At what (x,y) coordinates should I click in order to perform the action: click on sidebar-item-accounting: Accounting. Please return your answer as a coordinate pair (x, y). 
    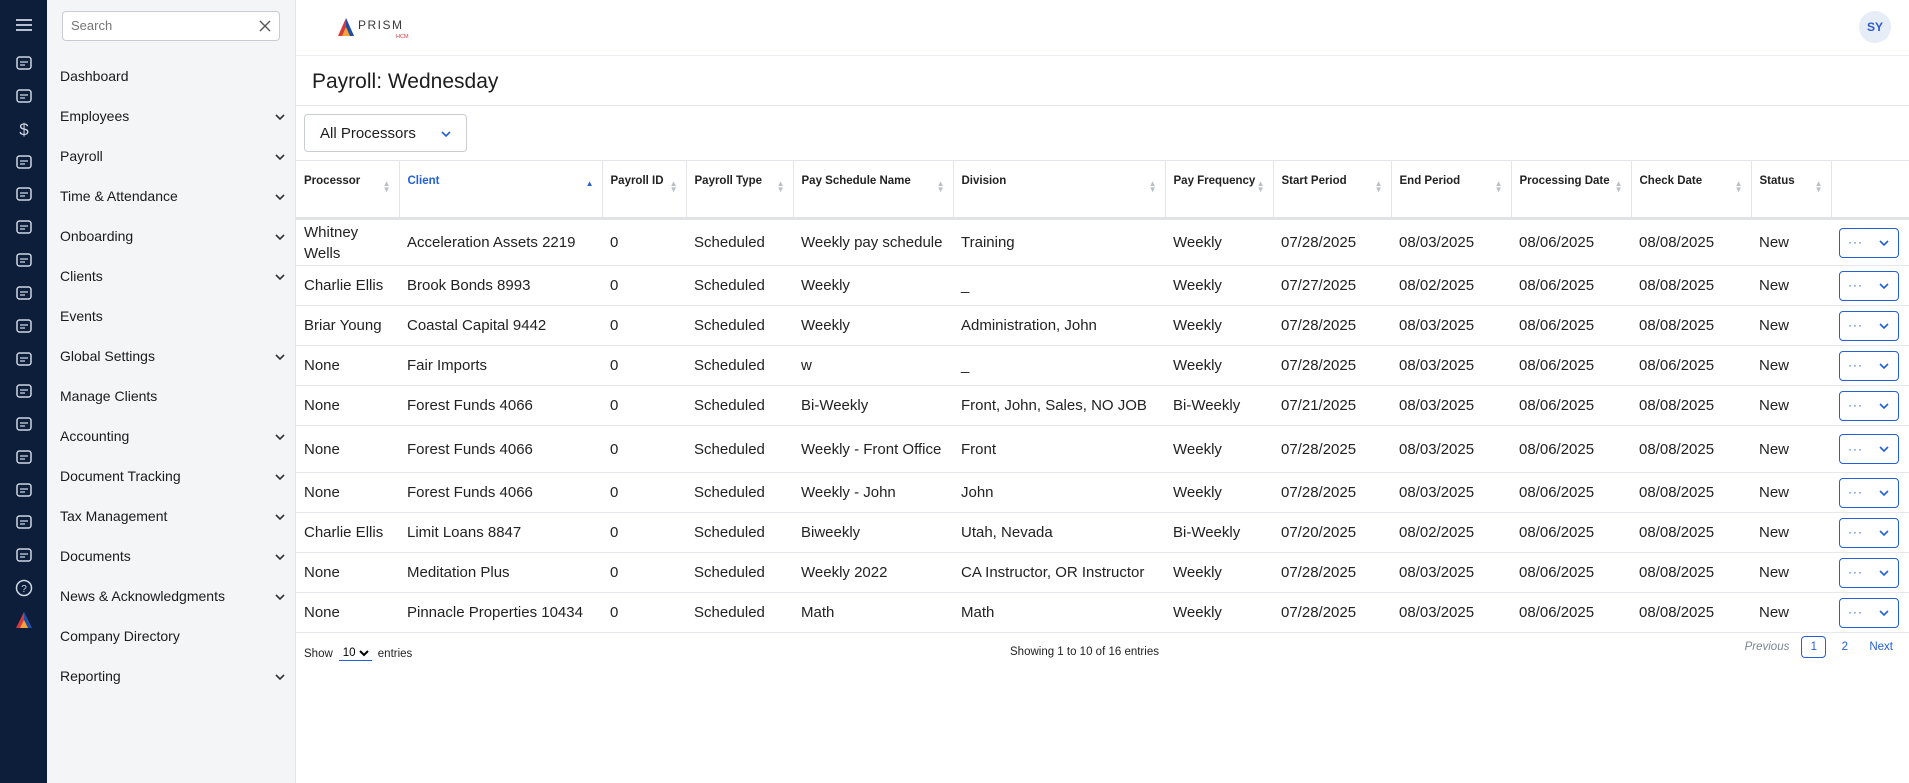
    Looking at the image, I should click on (171, 436).